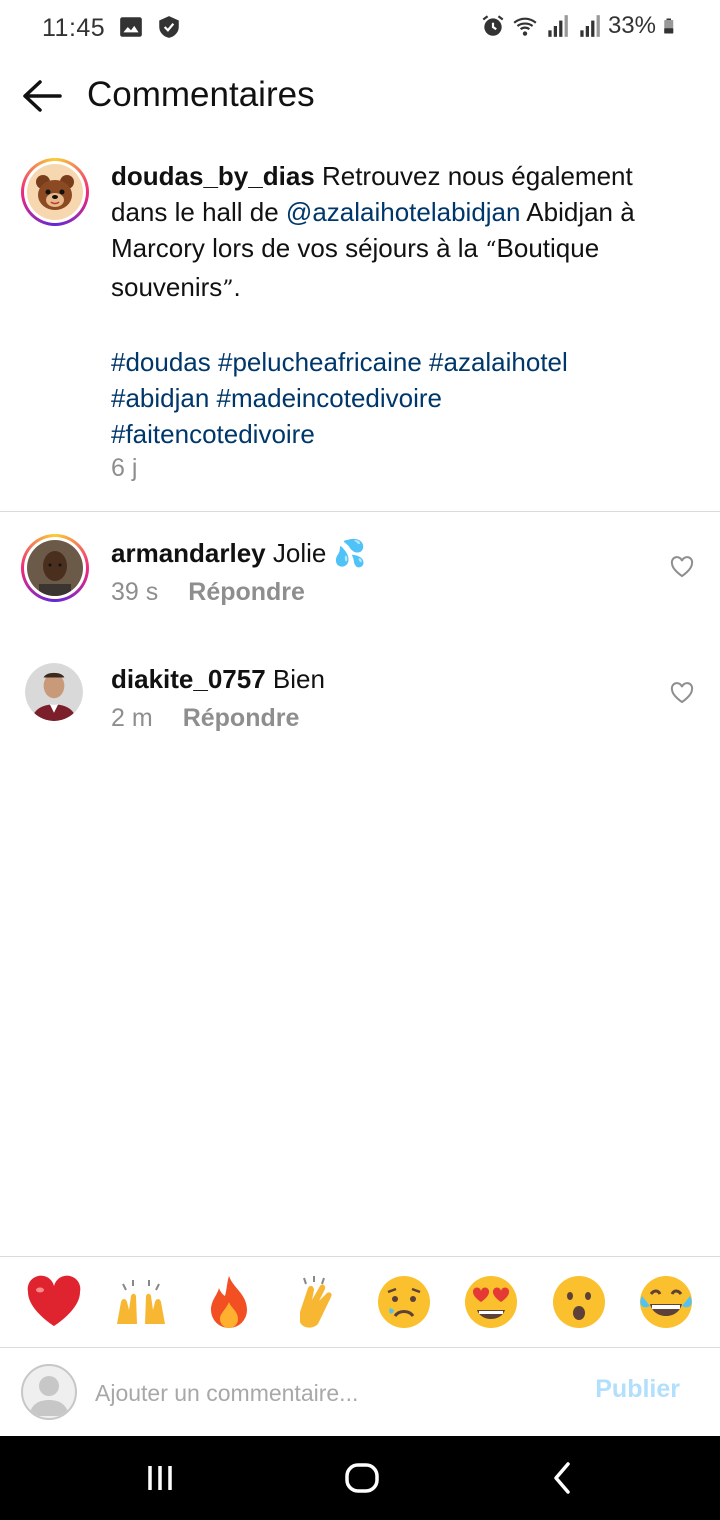 The image size is (720, 1520). Describe the element at coordinates (564, 1478) in the screenshot. I see `back-nav-icon` at that location.